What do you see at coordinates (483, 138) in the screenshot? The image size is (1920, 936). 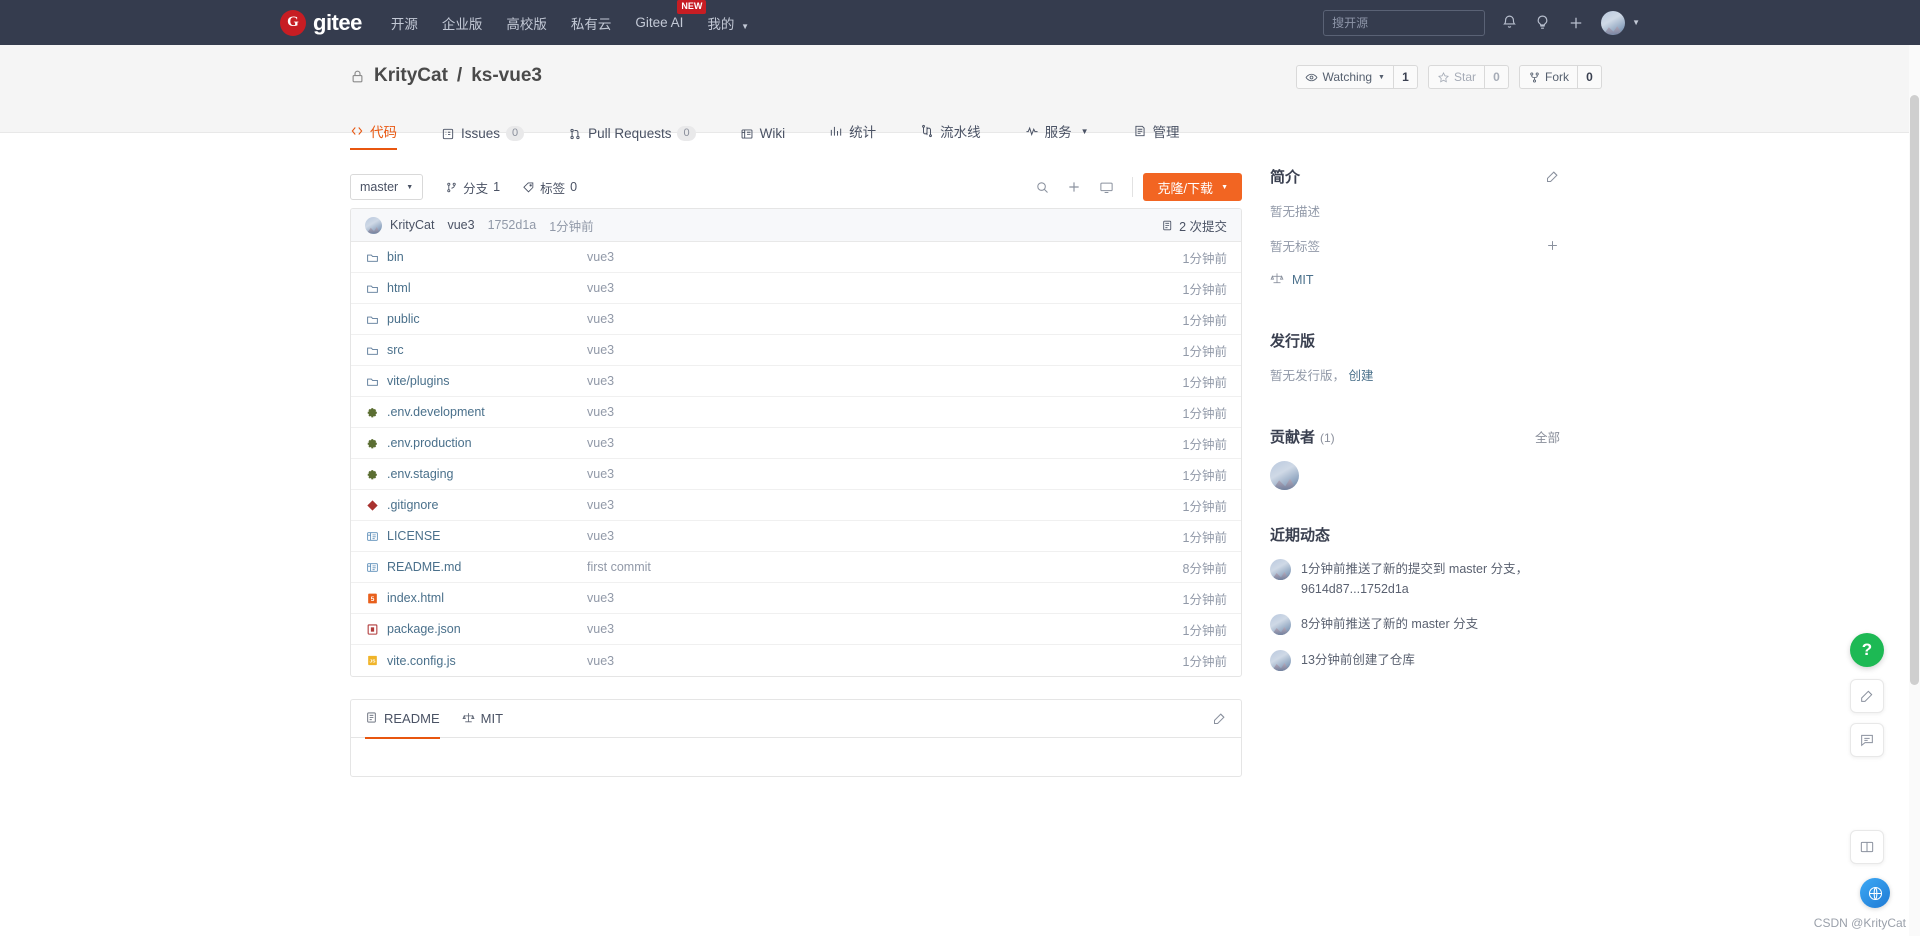 I see `tab-issues: Issues 0` at bounding box center [483, 138].